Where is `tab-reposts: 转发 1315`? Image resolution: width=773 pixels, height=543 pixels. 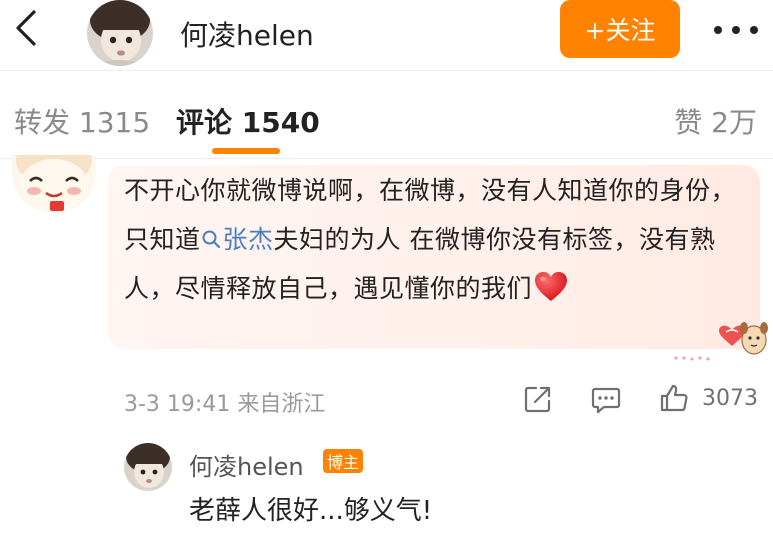 tab-reposts: 转发 1315 is located at coordinates (82, 121).